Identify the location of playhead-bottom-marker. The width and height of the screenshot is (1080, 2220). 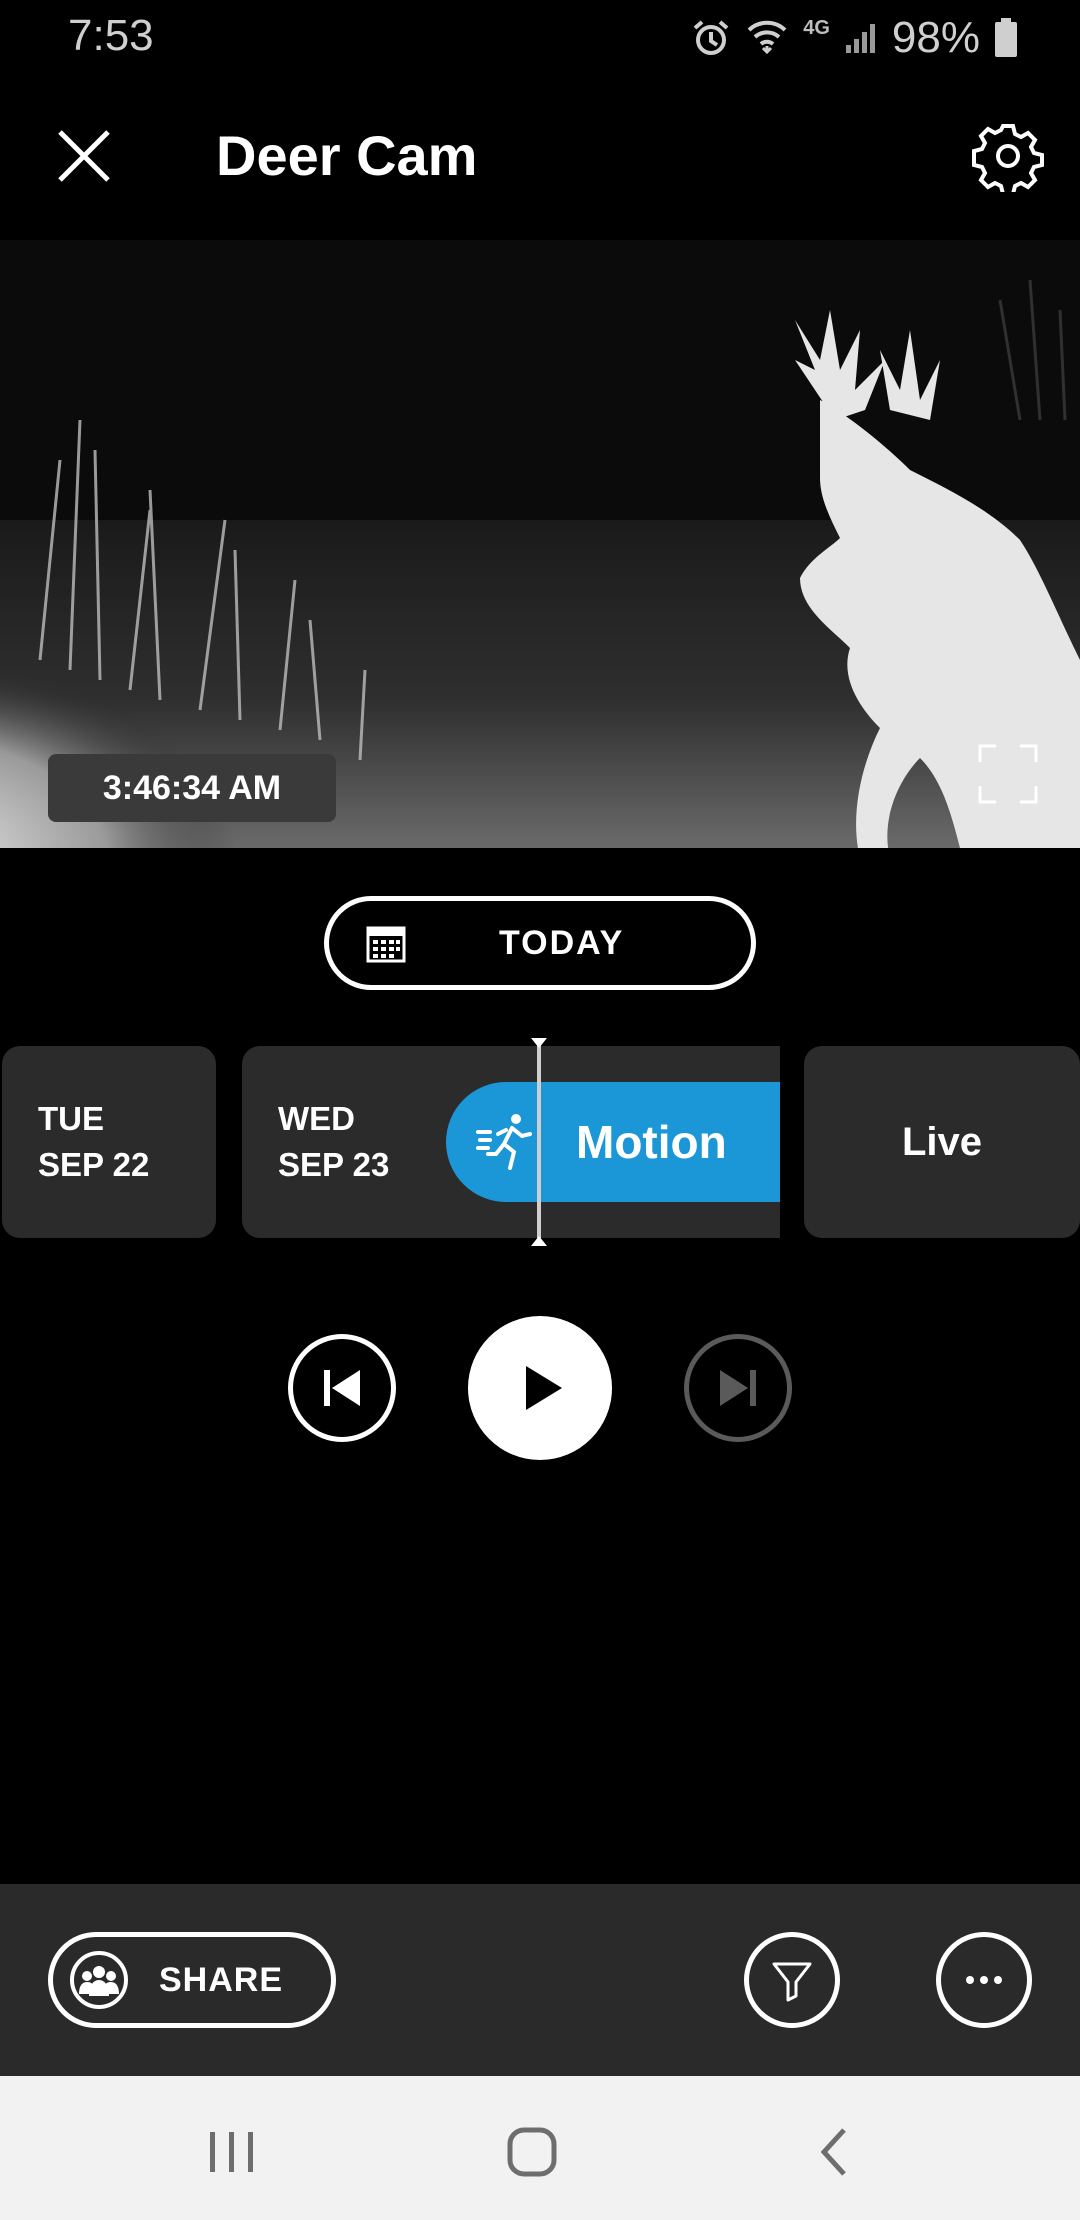
(539, 1241).